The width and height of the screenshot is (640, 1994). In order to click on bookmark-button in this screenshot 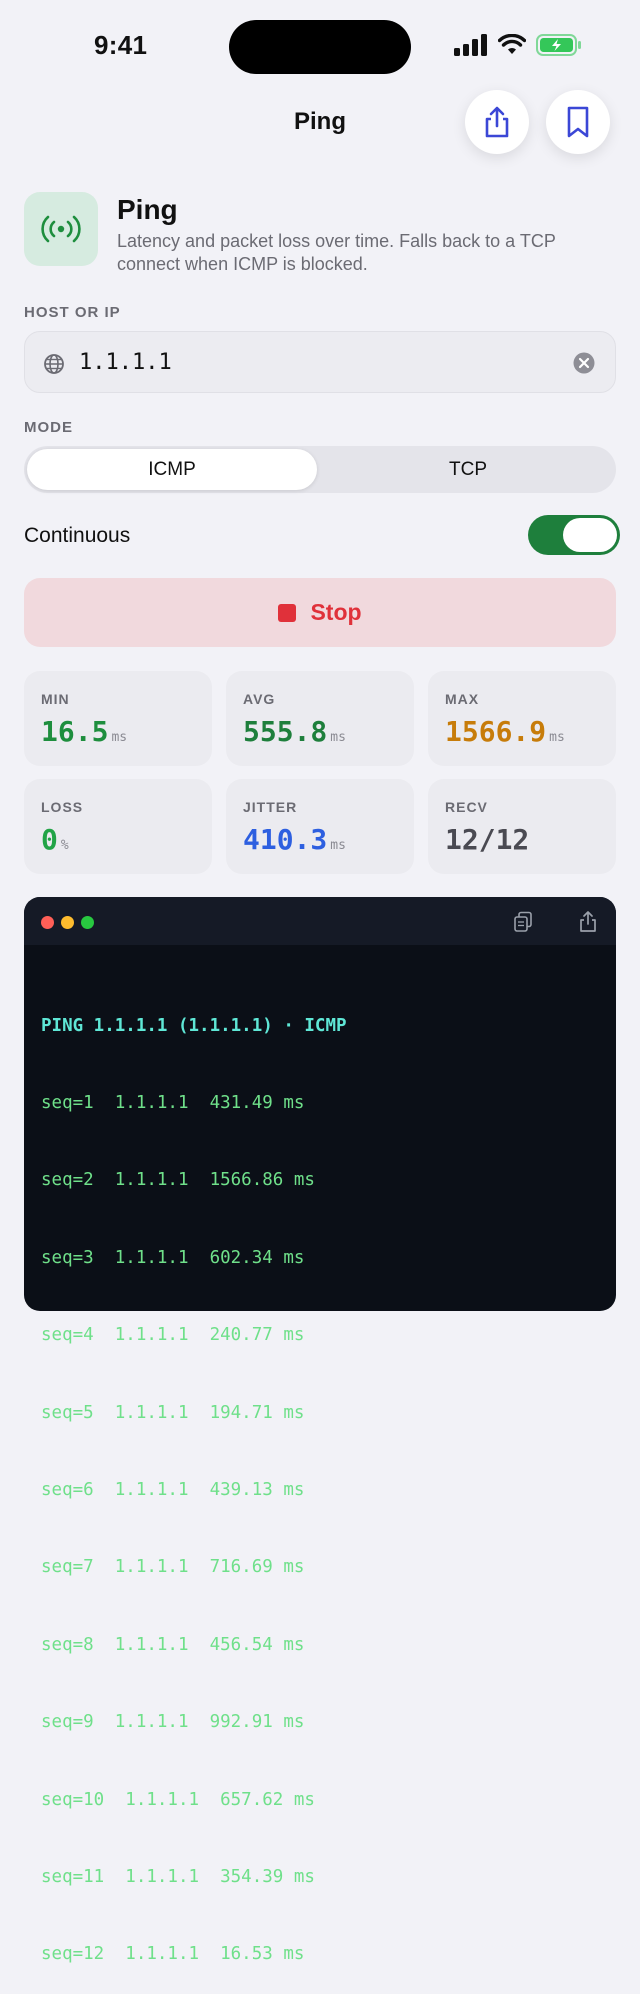, I will do `click(578, 122)`.